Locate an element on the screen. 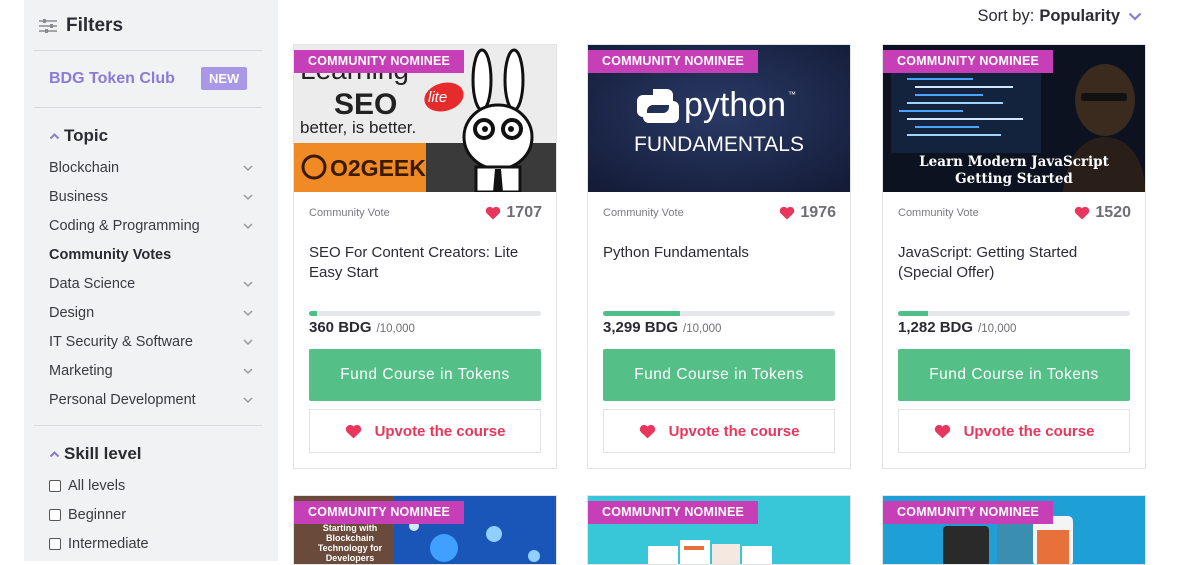 The width and height of the screenshot is (1184, 565). skill-section-title: Skill level is located at coordinates (103, 453).